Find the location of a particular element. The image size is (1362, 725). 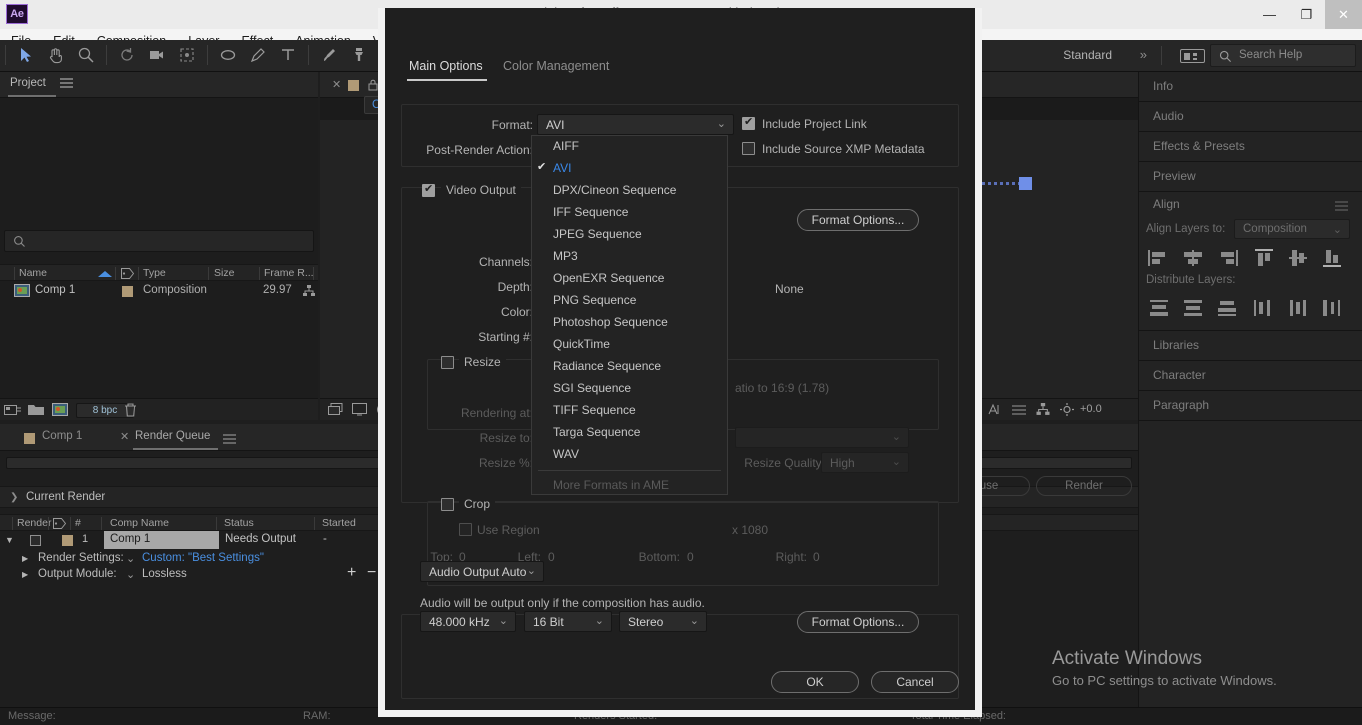

column-number: # is located at coordinates (78, 523).